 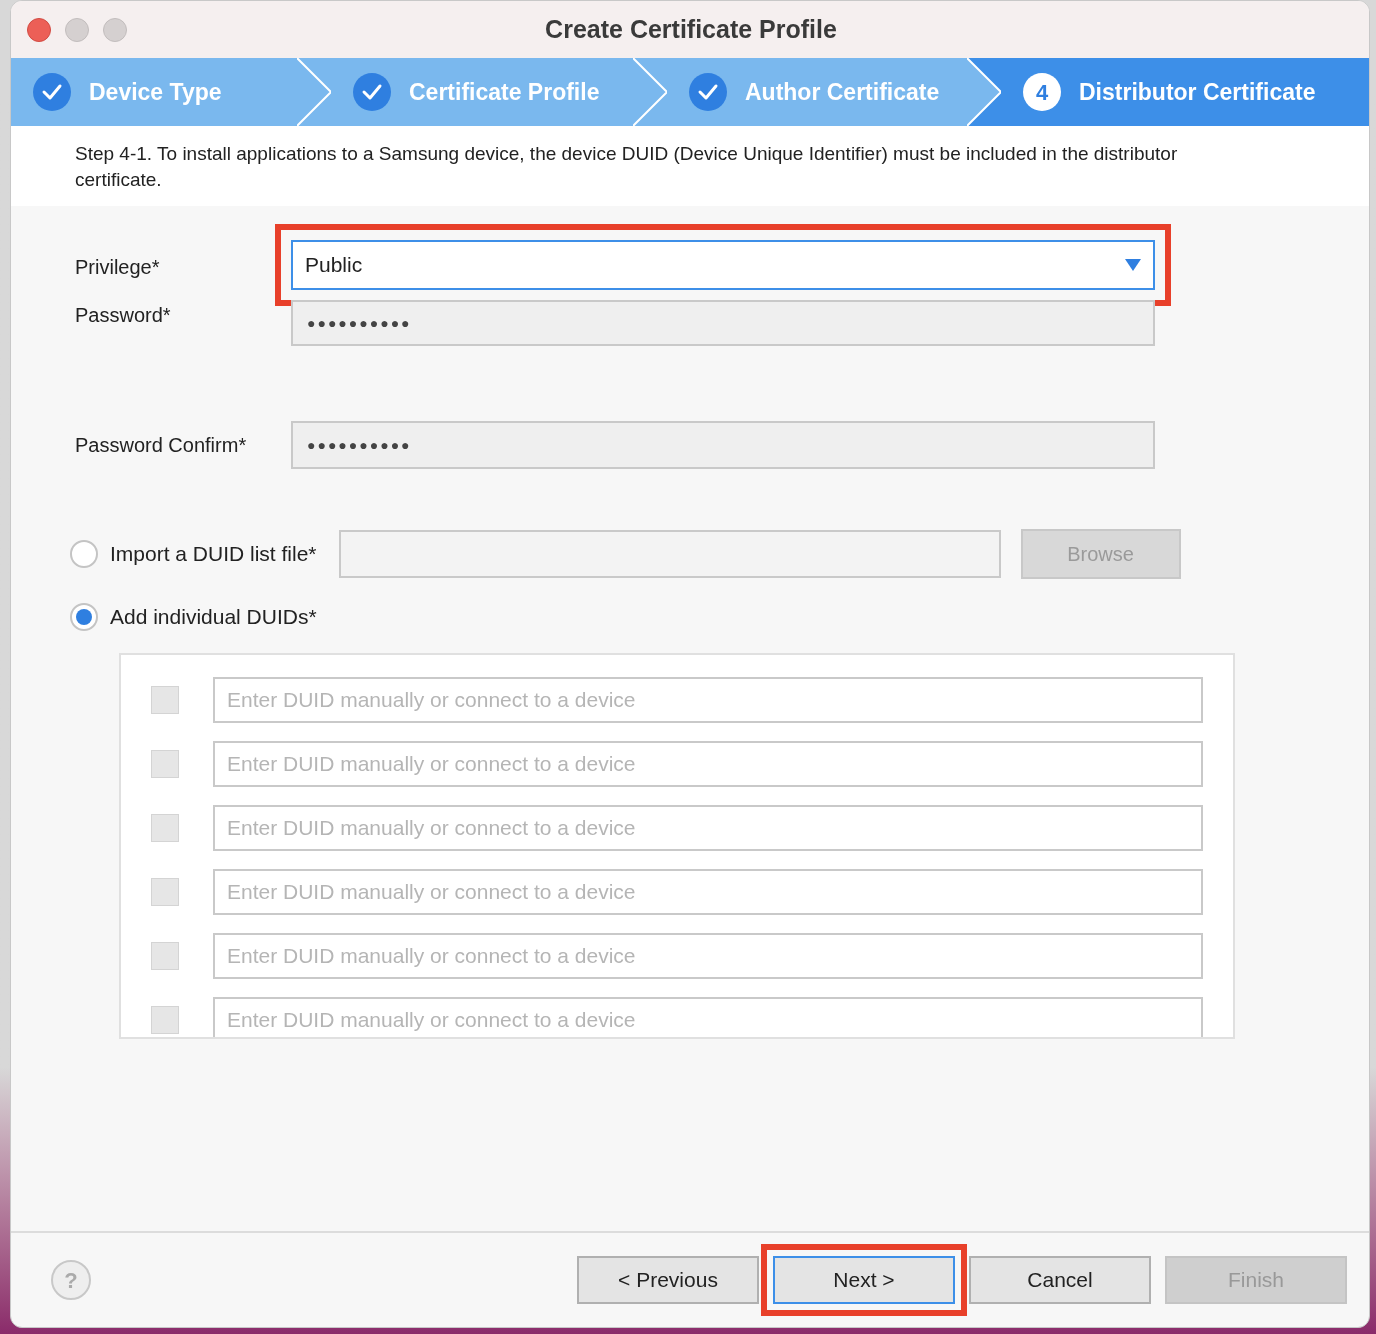 What do you see at coordinates (668, 1280) in the screenshot?
I see `dialog-button: < Previous` at bounding box center [668, 1280].